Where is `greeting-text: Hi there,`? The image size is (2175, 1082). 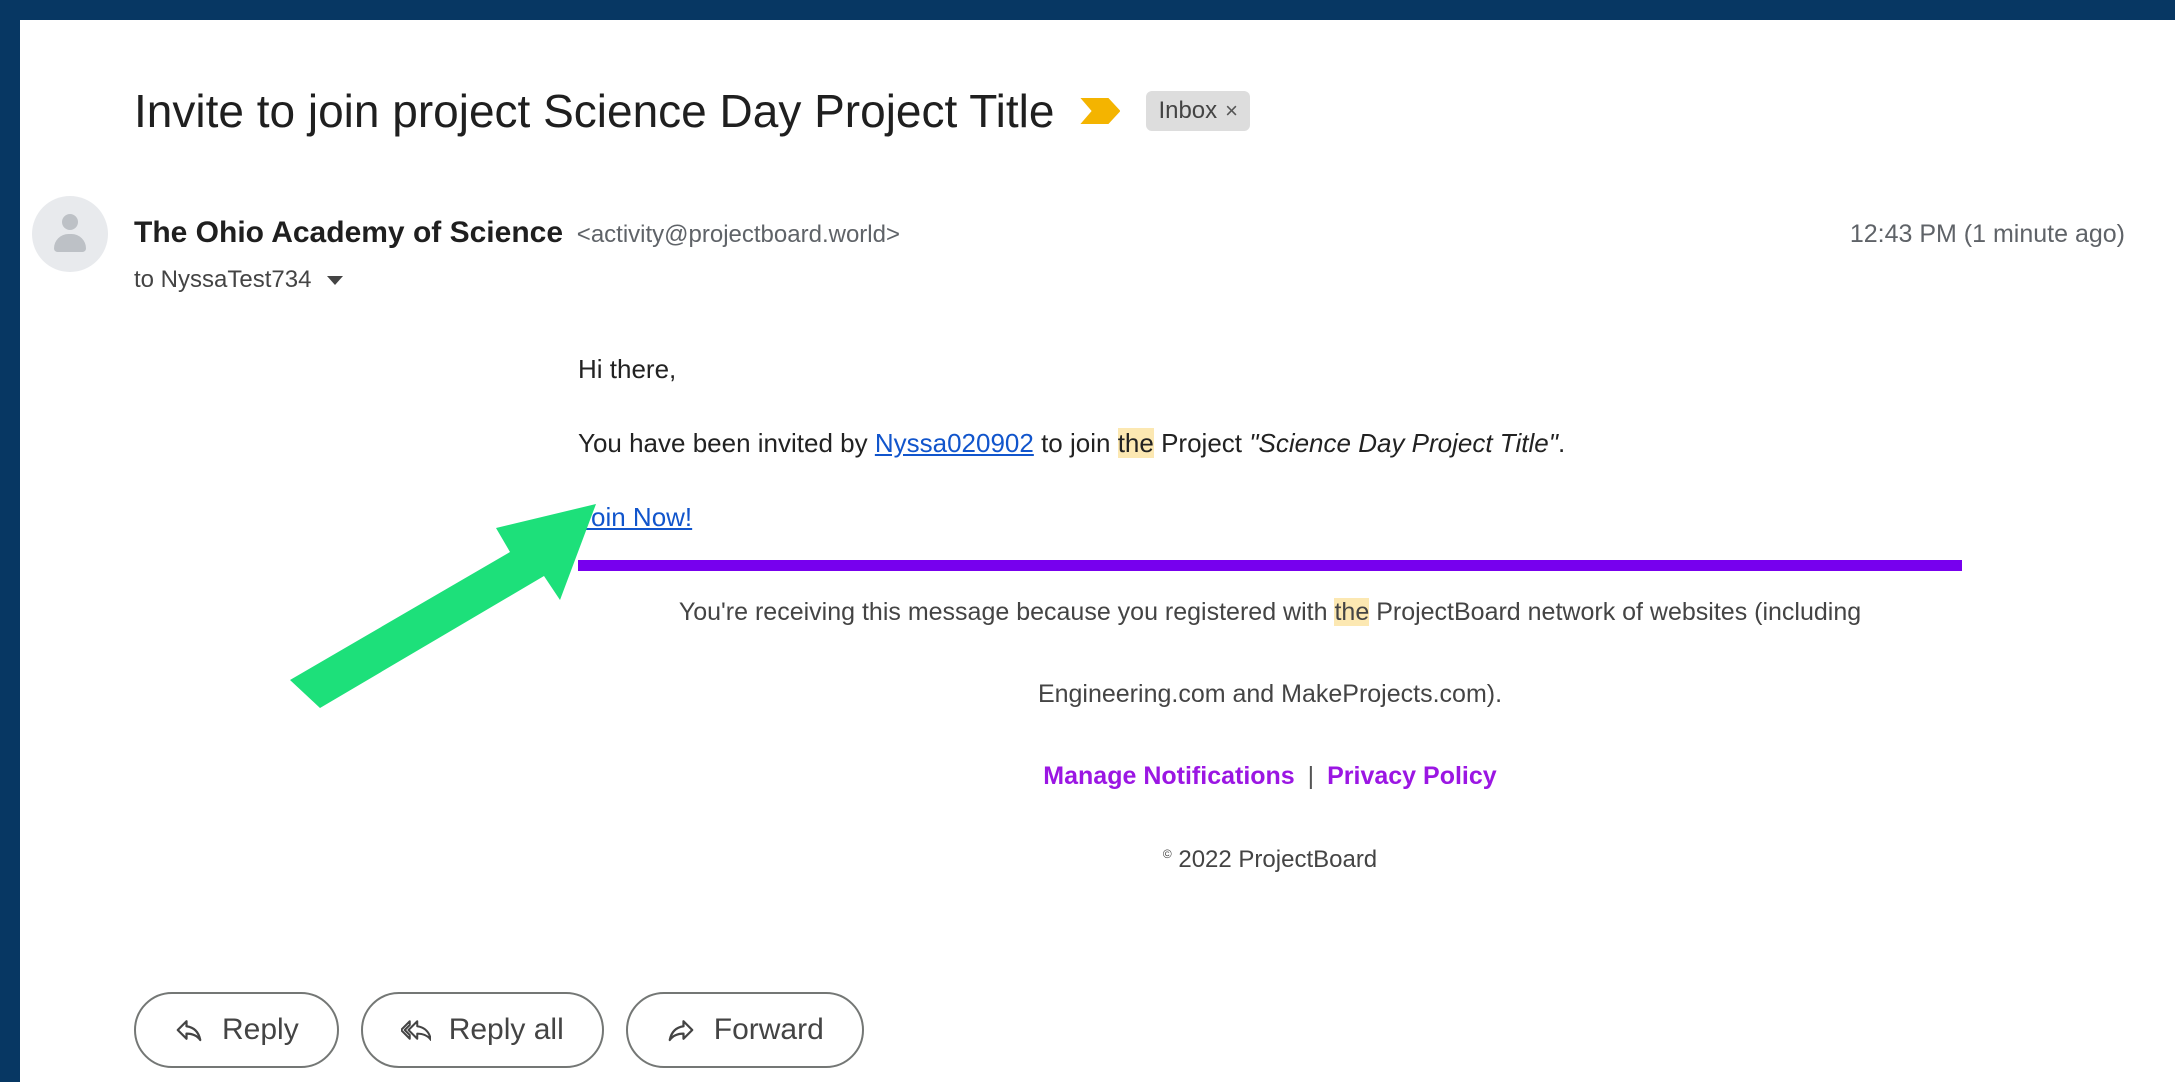 greeting-text: Hi there, is located at coordinates (627, 369).